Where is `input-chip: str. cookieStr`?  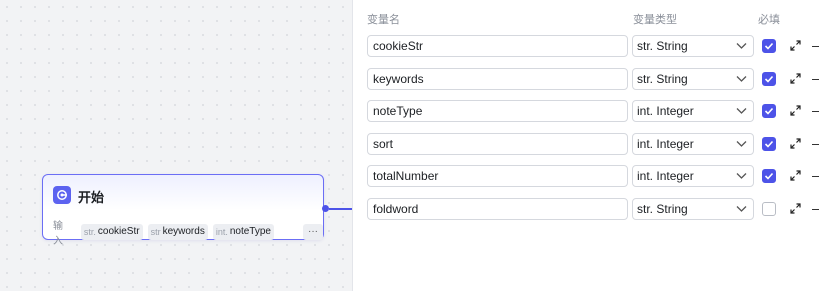 input-chip: str. cookieStr is located at coordinates (111, 232).